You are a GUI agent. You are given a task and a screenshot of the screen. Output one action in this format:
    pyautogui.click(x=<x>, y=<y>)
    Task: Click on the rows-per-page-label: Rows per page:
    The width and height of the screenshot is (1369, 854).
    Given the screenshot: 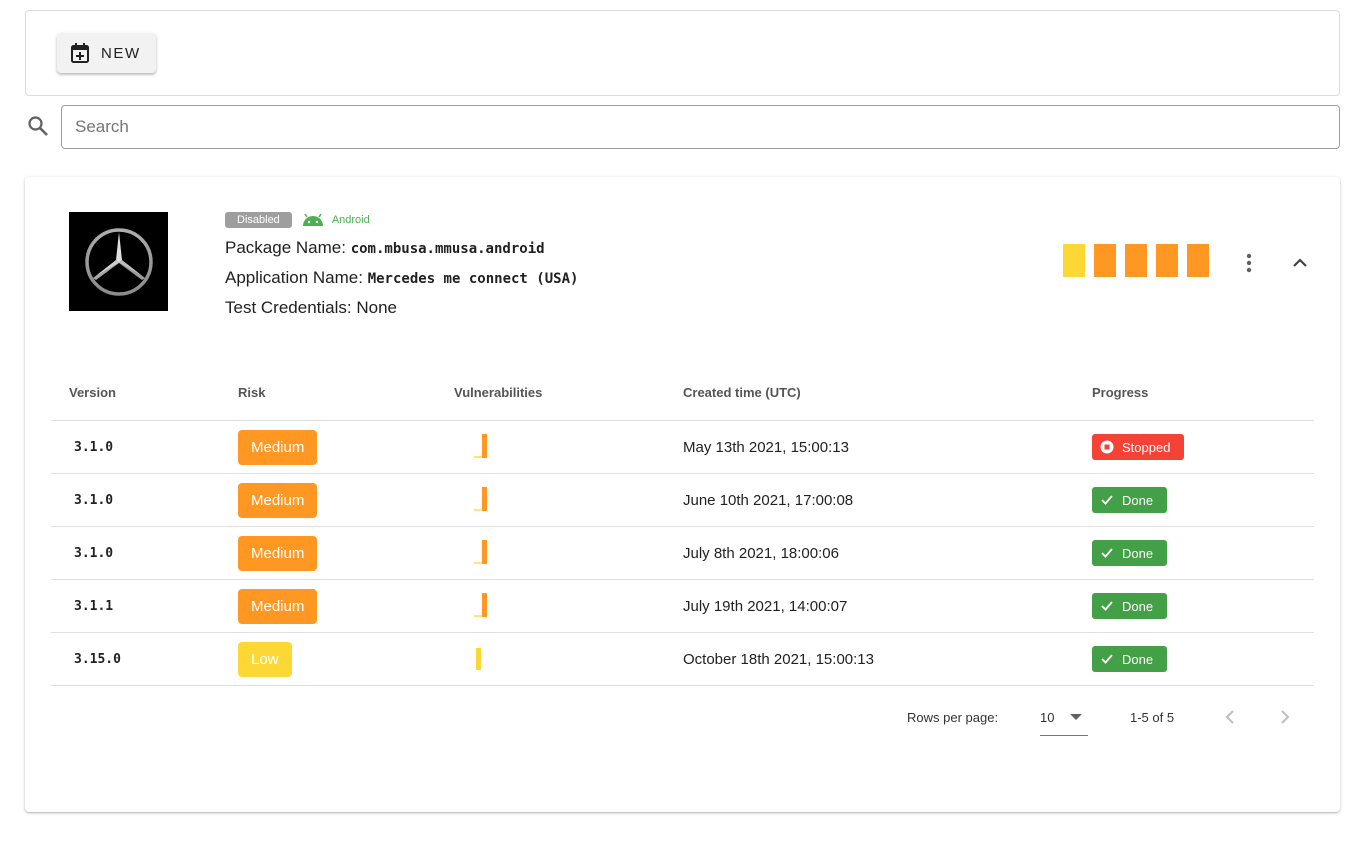 What is the action you would take?
    pyautogui.click(x=953, y=717)
    